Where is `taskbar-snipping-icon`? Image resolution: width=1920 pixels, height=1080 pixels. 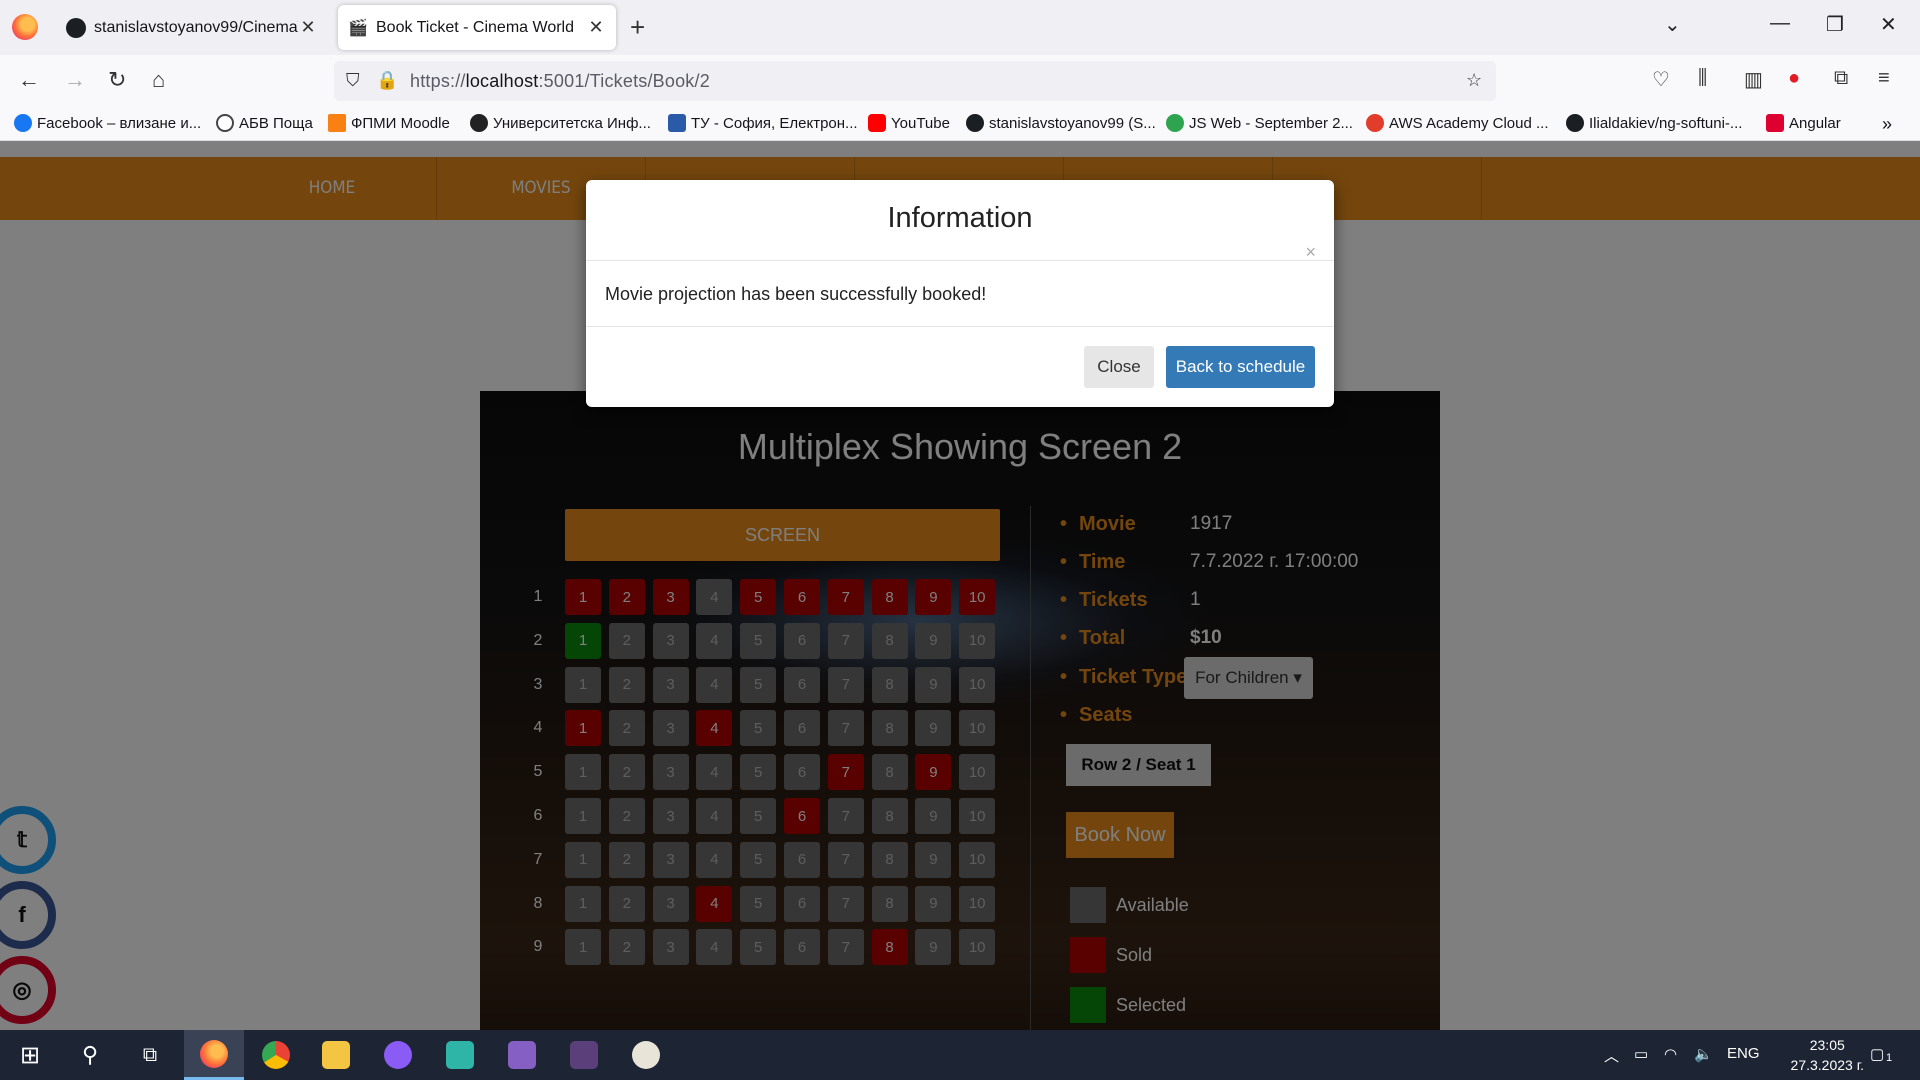
taskbar-snipping-icon is located at coordinates (460, 1055).